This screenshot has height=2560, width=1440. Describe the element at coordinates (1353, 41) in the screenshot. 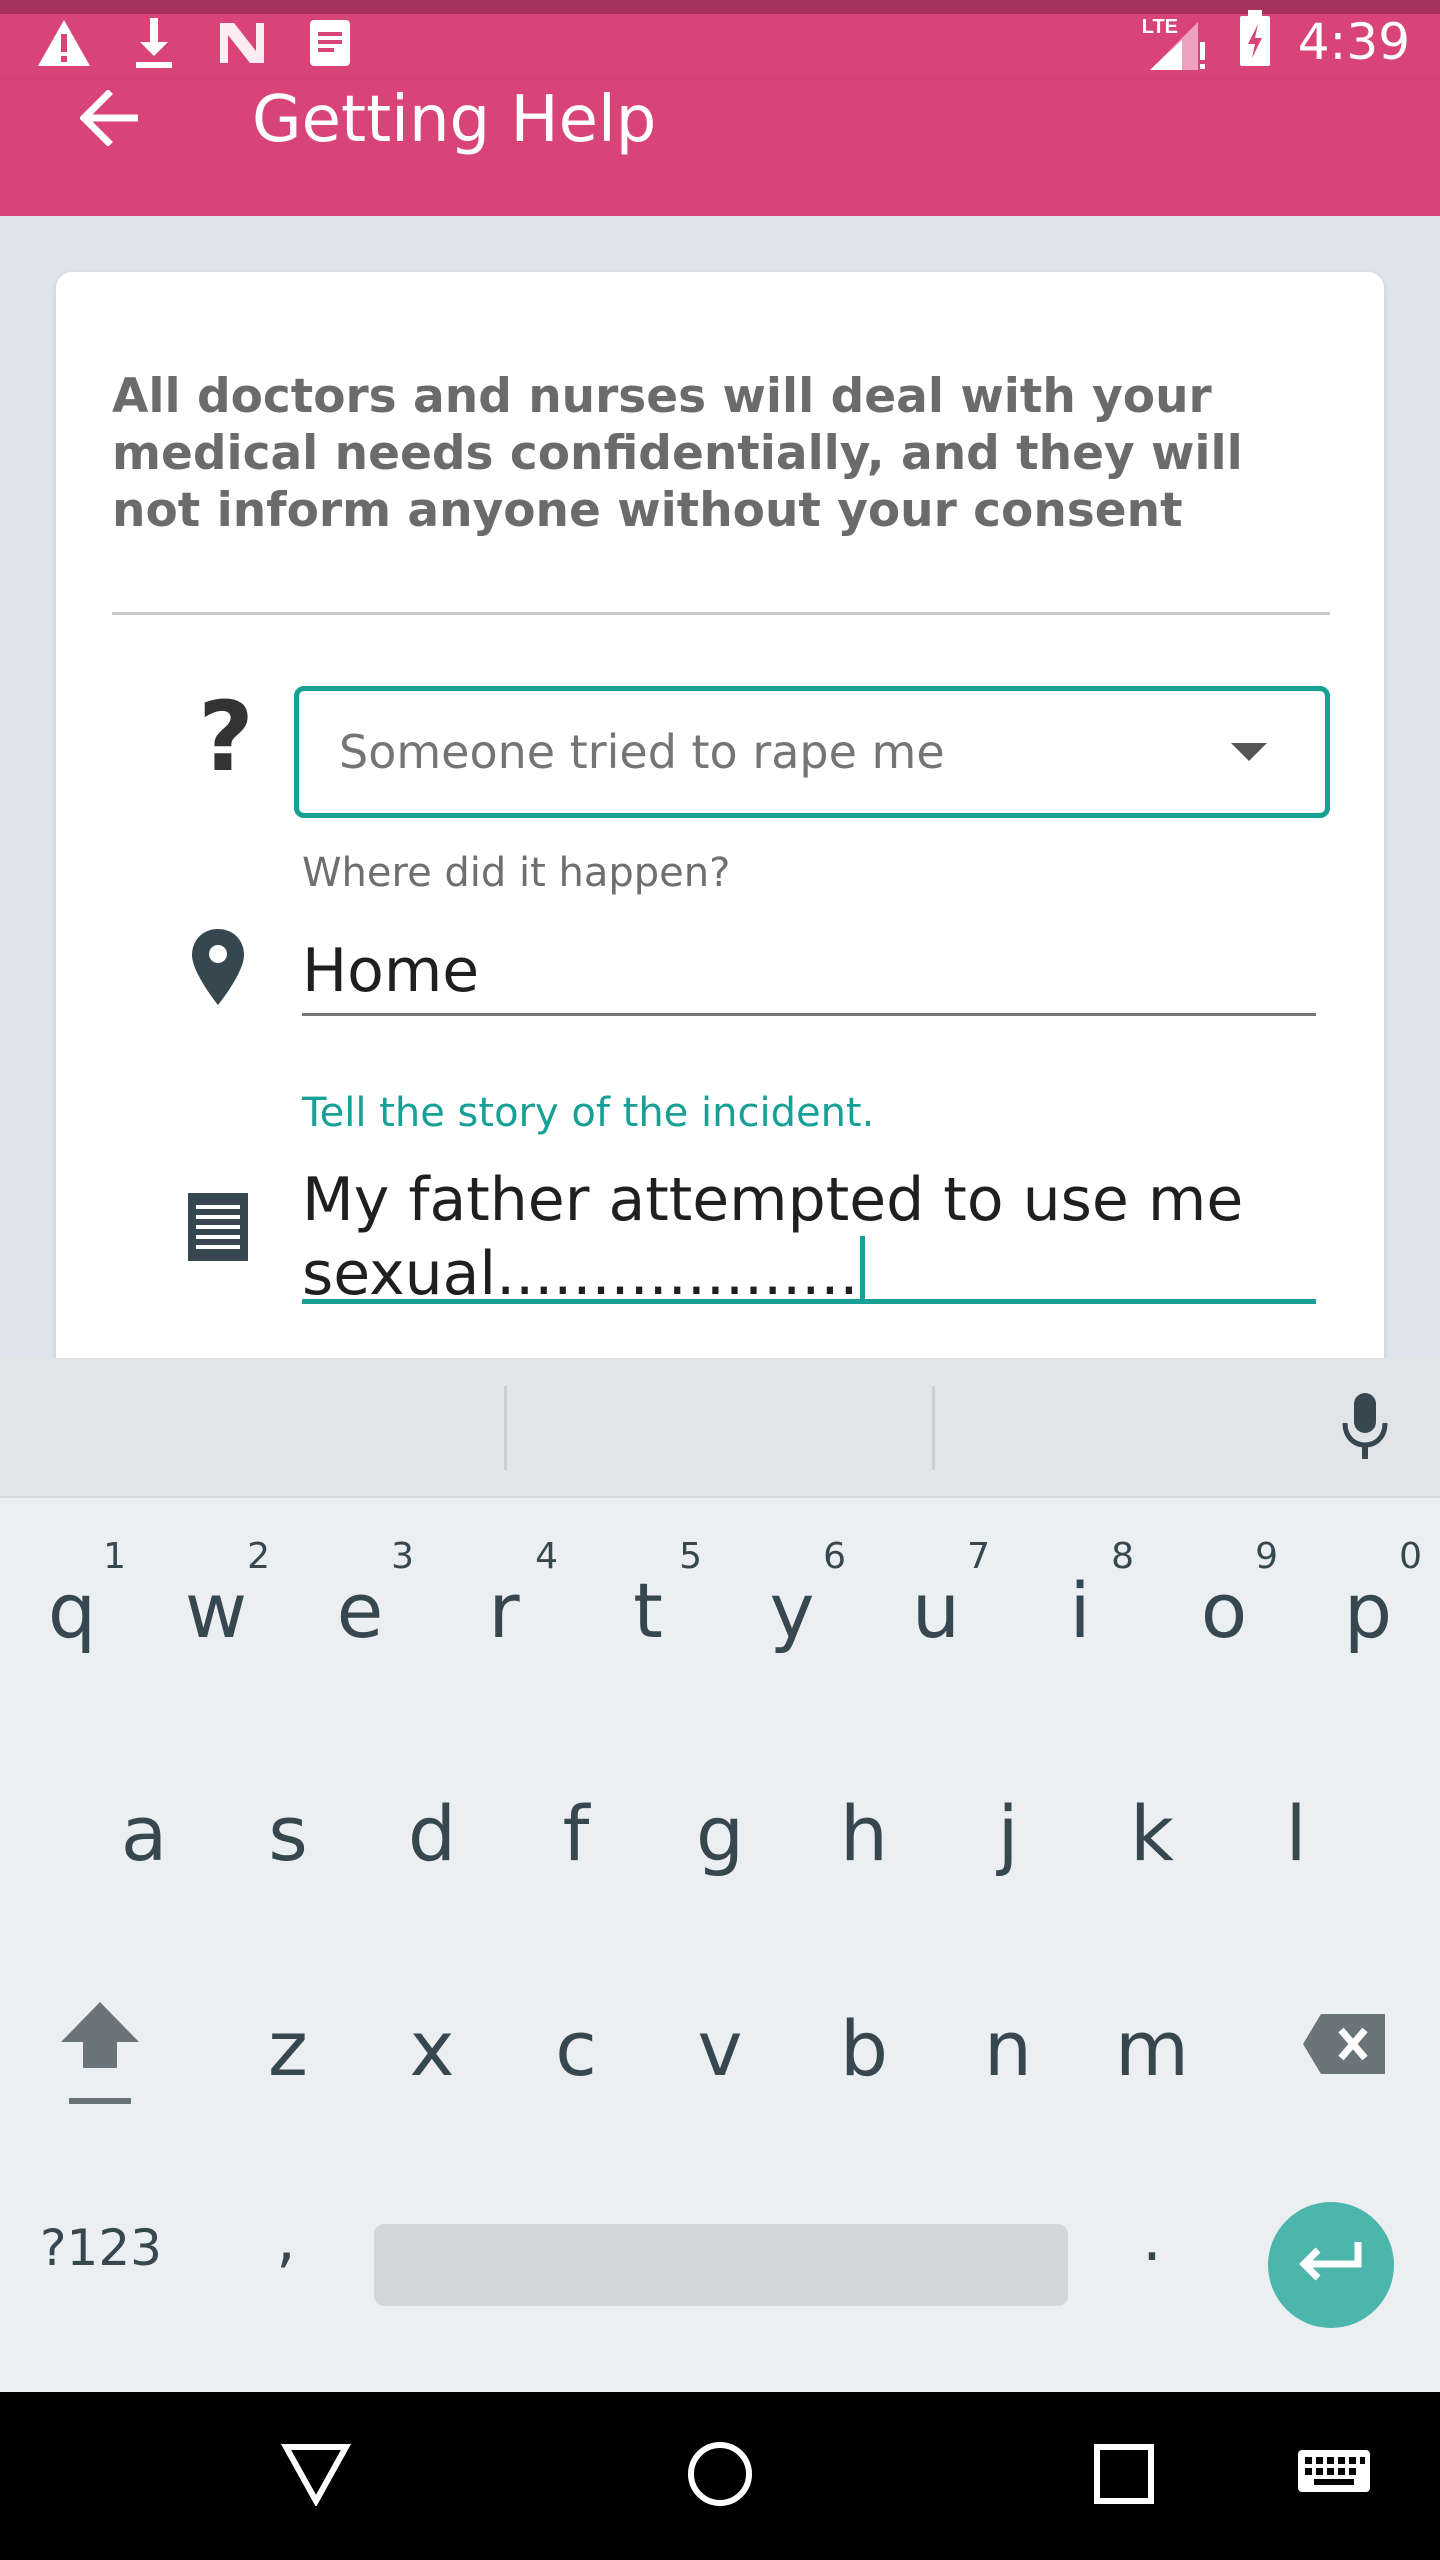

I see `clock: 4:39` at that location.